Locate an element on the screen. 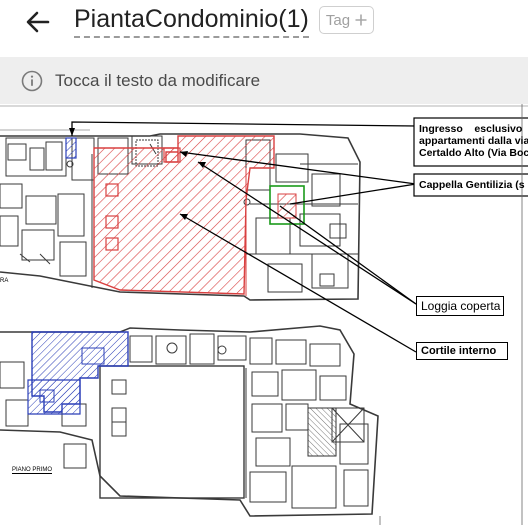  first-floor-label: PIANO PRIMO is located at coordinates (32, 470).